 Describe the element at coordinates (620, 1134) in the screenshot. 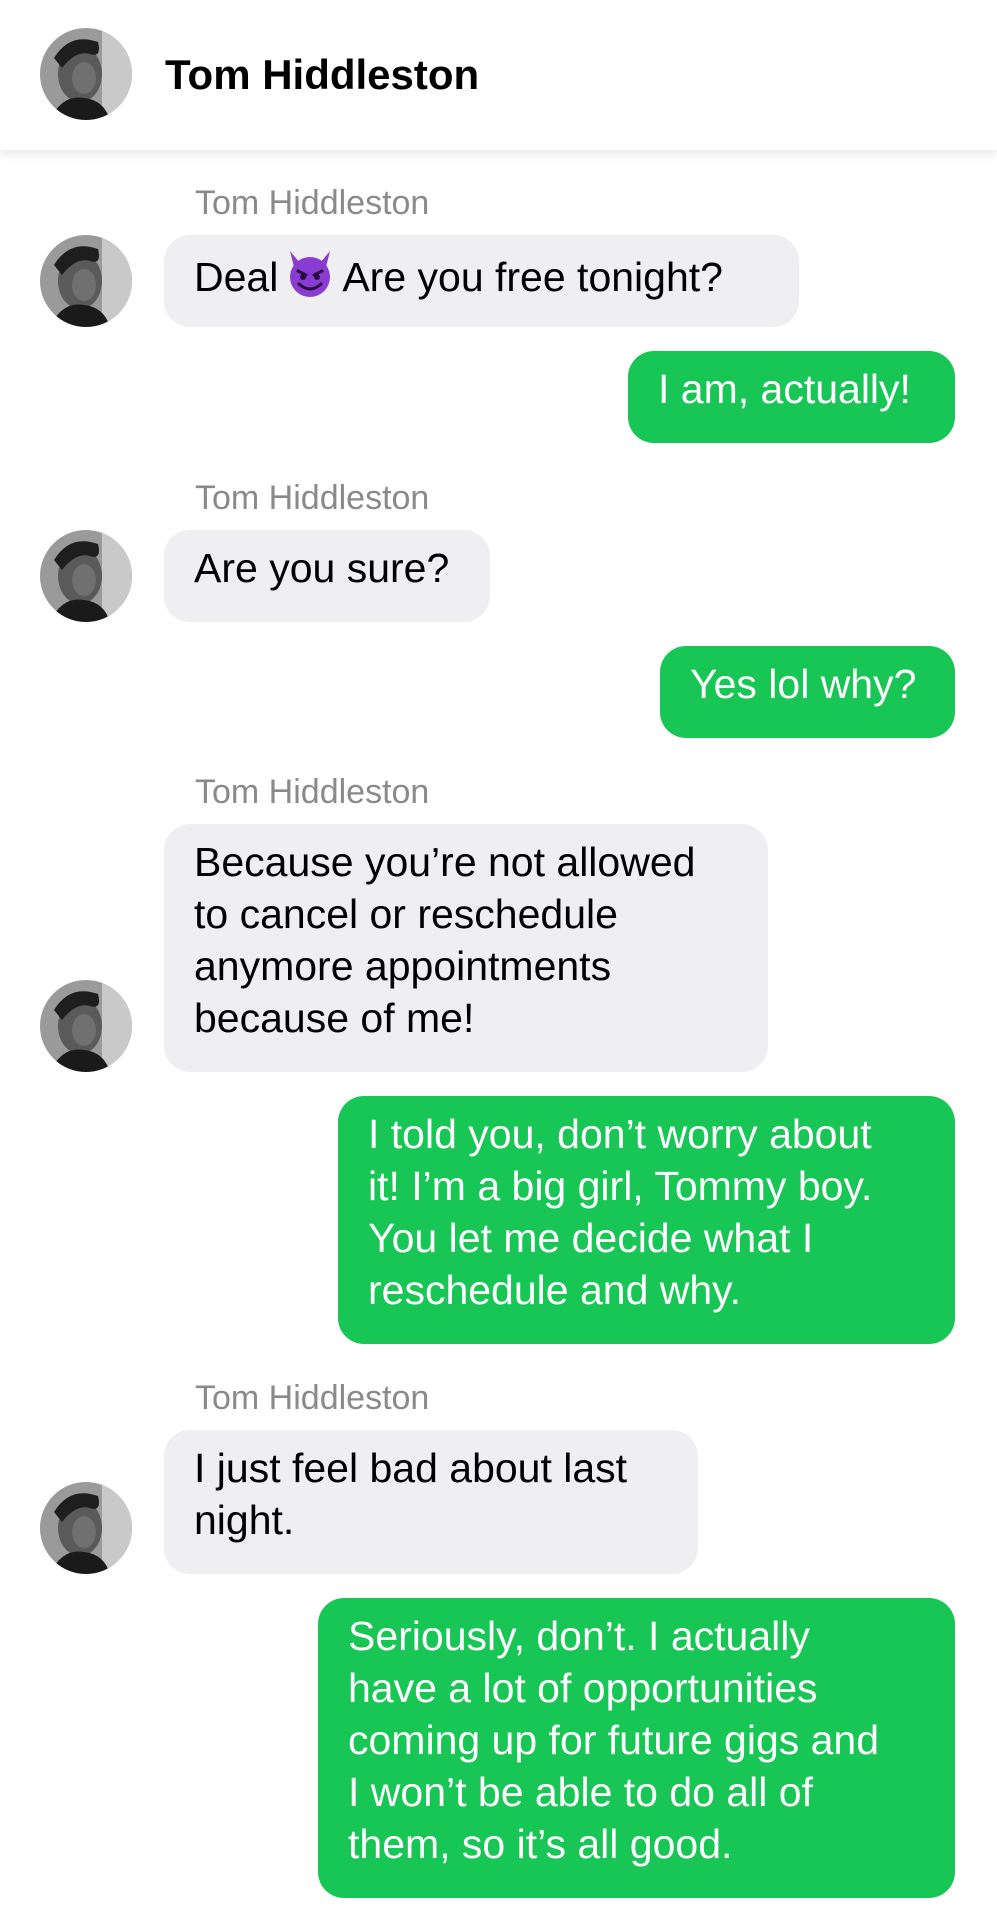

I see `message-line: I told you, don’t worry about` at that location.